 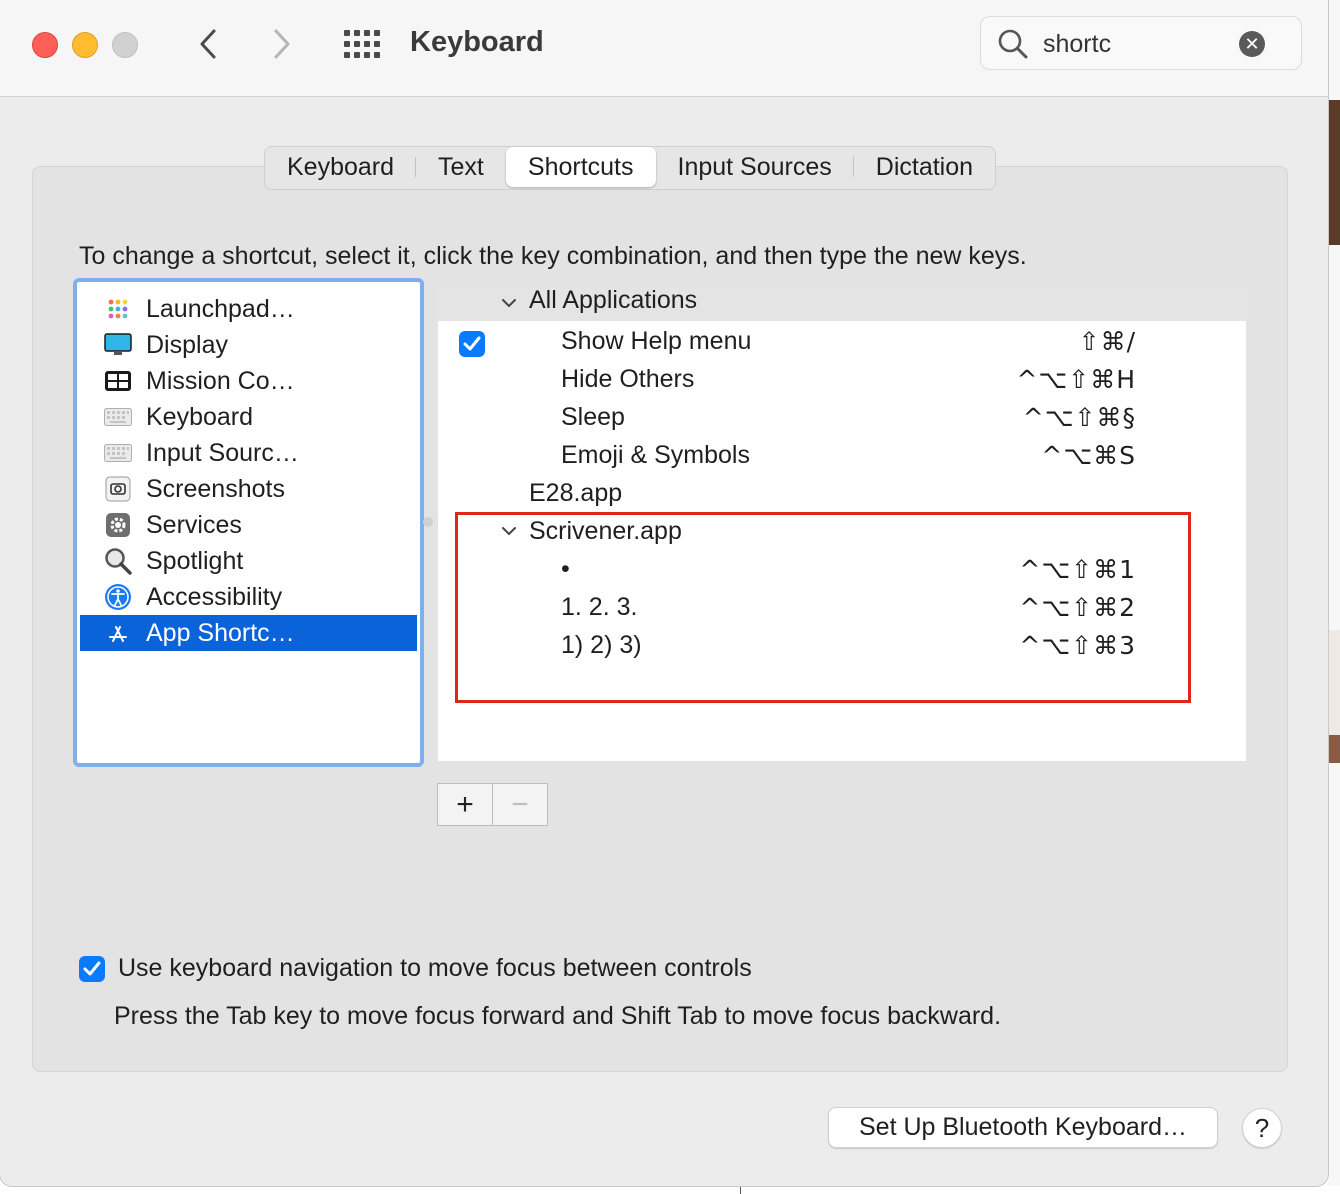 What do you see at coordinates (194, 524) in the screenshot?
I see `sidebar-item-label: Services` at bounding box center [194, 524].